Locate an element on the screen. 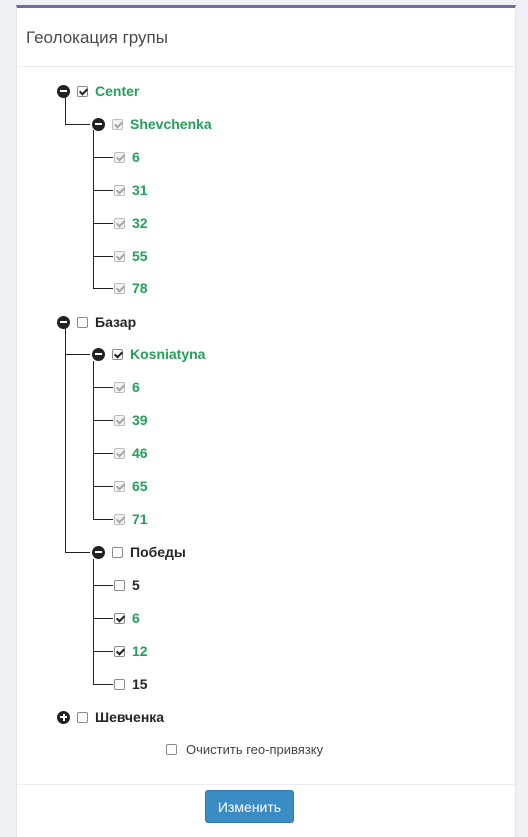 This screenshot has width=528, height=837. tree-label: Победы is located at coordinates (158, 552).